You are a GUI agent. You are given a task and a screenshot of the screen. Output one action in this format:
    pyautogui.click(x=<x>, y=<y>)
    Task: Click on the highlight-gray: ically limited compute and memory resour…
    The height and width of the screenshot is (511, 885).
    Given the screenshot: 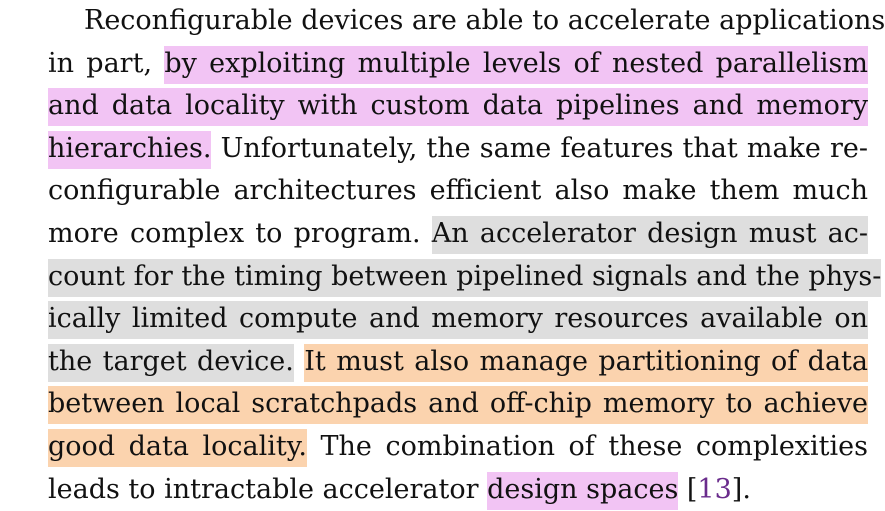 What is the action you would take?
    pyautogui.click(x=458, y=320)
    